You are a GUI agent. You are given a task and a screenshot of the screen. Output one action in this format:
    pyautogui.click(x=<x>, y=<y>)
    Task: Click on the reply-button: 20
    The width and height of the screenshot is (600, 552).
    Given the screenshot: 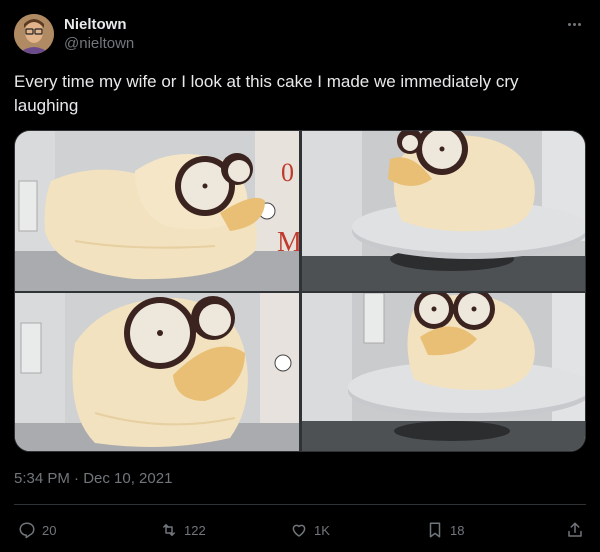 What is the action you would take?
    pyautogui.click(x=37, y=530)
    